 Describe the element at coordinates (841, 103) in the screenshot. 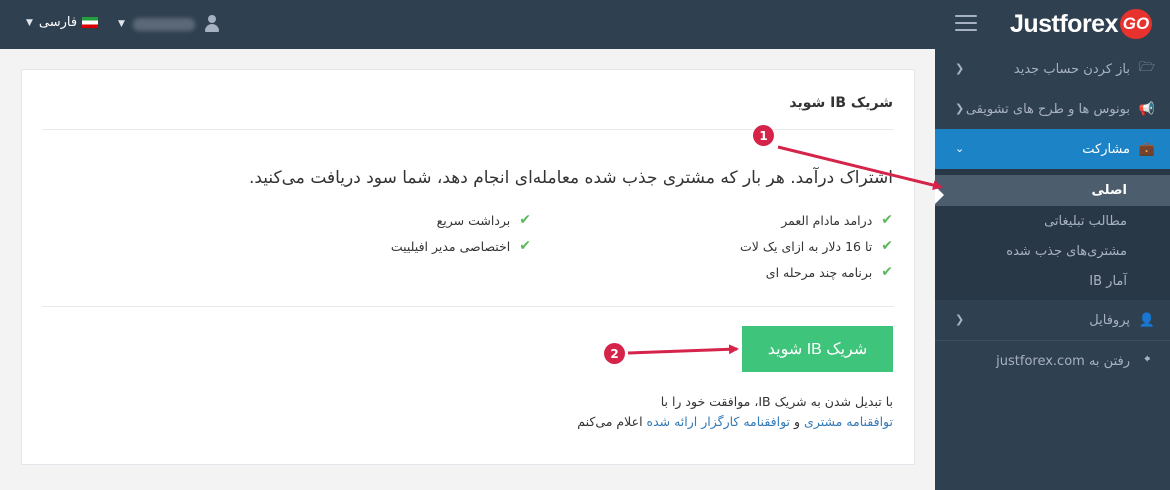

I see `page-title: شریک IB شوید` at that location.